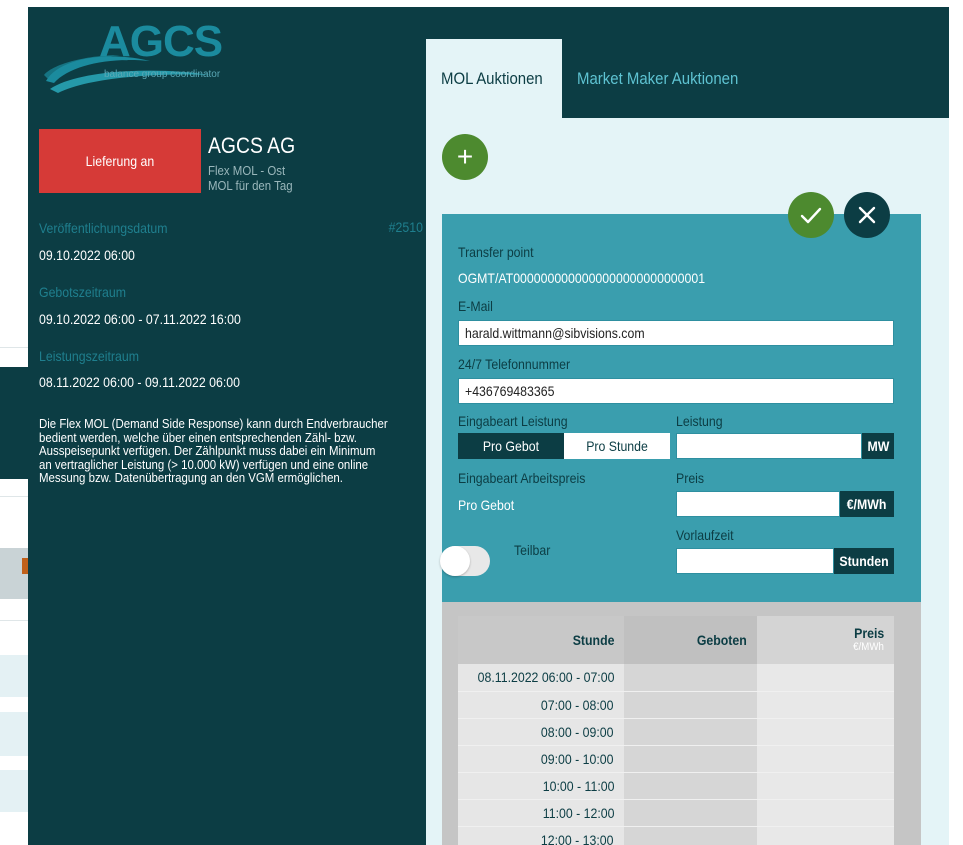 This screenshot has width=963, height=845. What do you see at coordinates (139, 382) in the screenshot?
I see `service-period-value: 08.11.2022 06:00 - 09.11.2022 06:00` at bounding box center [139, 382].